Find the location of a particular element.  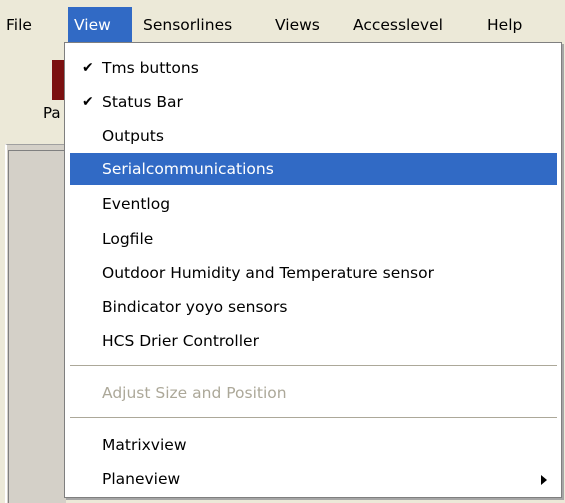

menu-item-label: HCS Drier Controller is located at coordinates (180, 341).